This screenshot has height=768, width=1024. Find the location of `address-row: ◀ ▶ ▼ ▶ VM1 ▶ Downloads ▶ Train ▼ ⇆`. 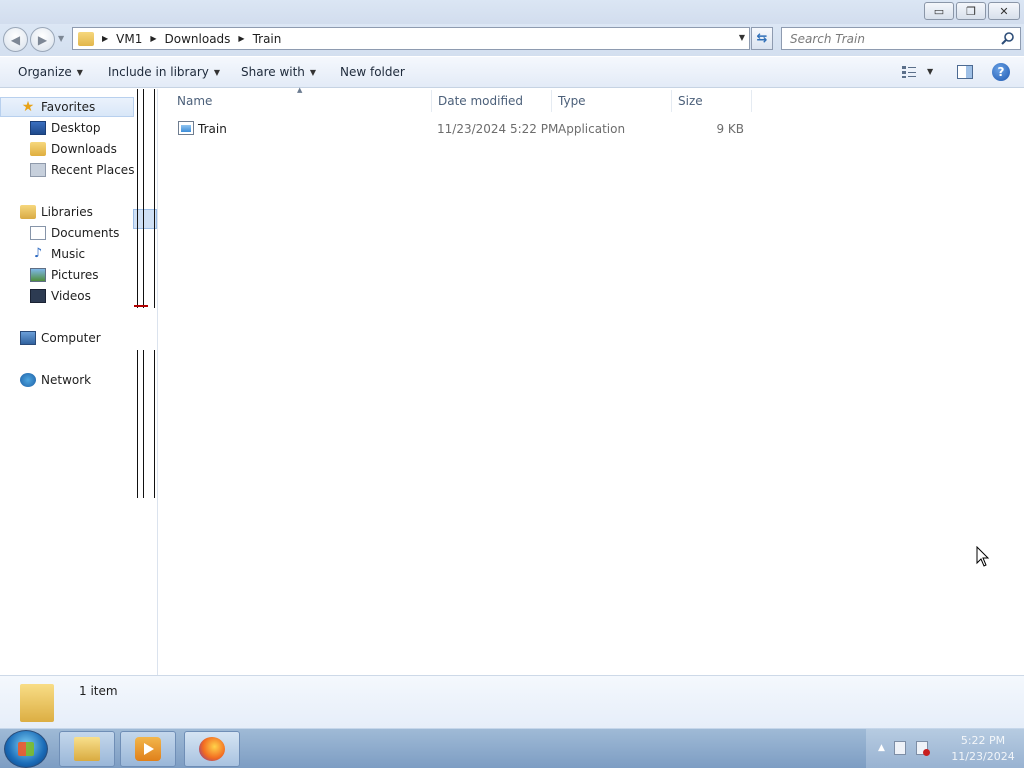

address-row: ◀ ▶ ▼ ▶ VM1 ▶ Downloads ▶ Train ▼ ⇆ is located at coordinates (512, 40).